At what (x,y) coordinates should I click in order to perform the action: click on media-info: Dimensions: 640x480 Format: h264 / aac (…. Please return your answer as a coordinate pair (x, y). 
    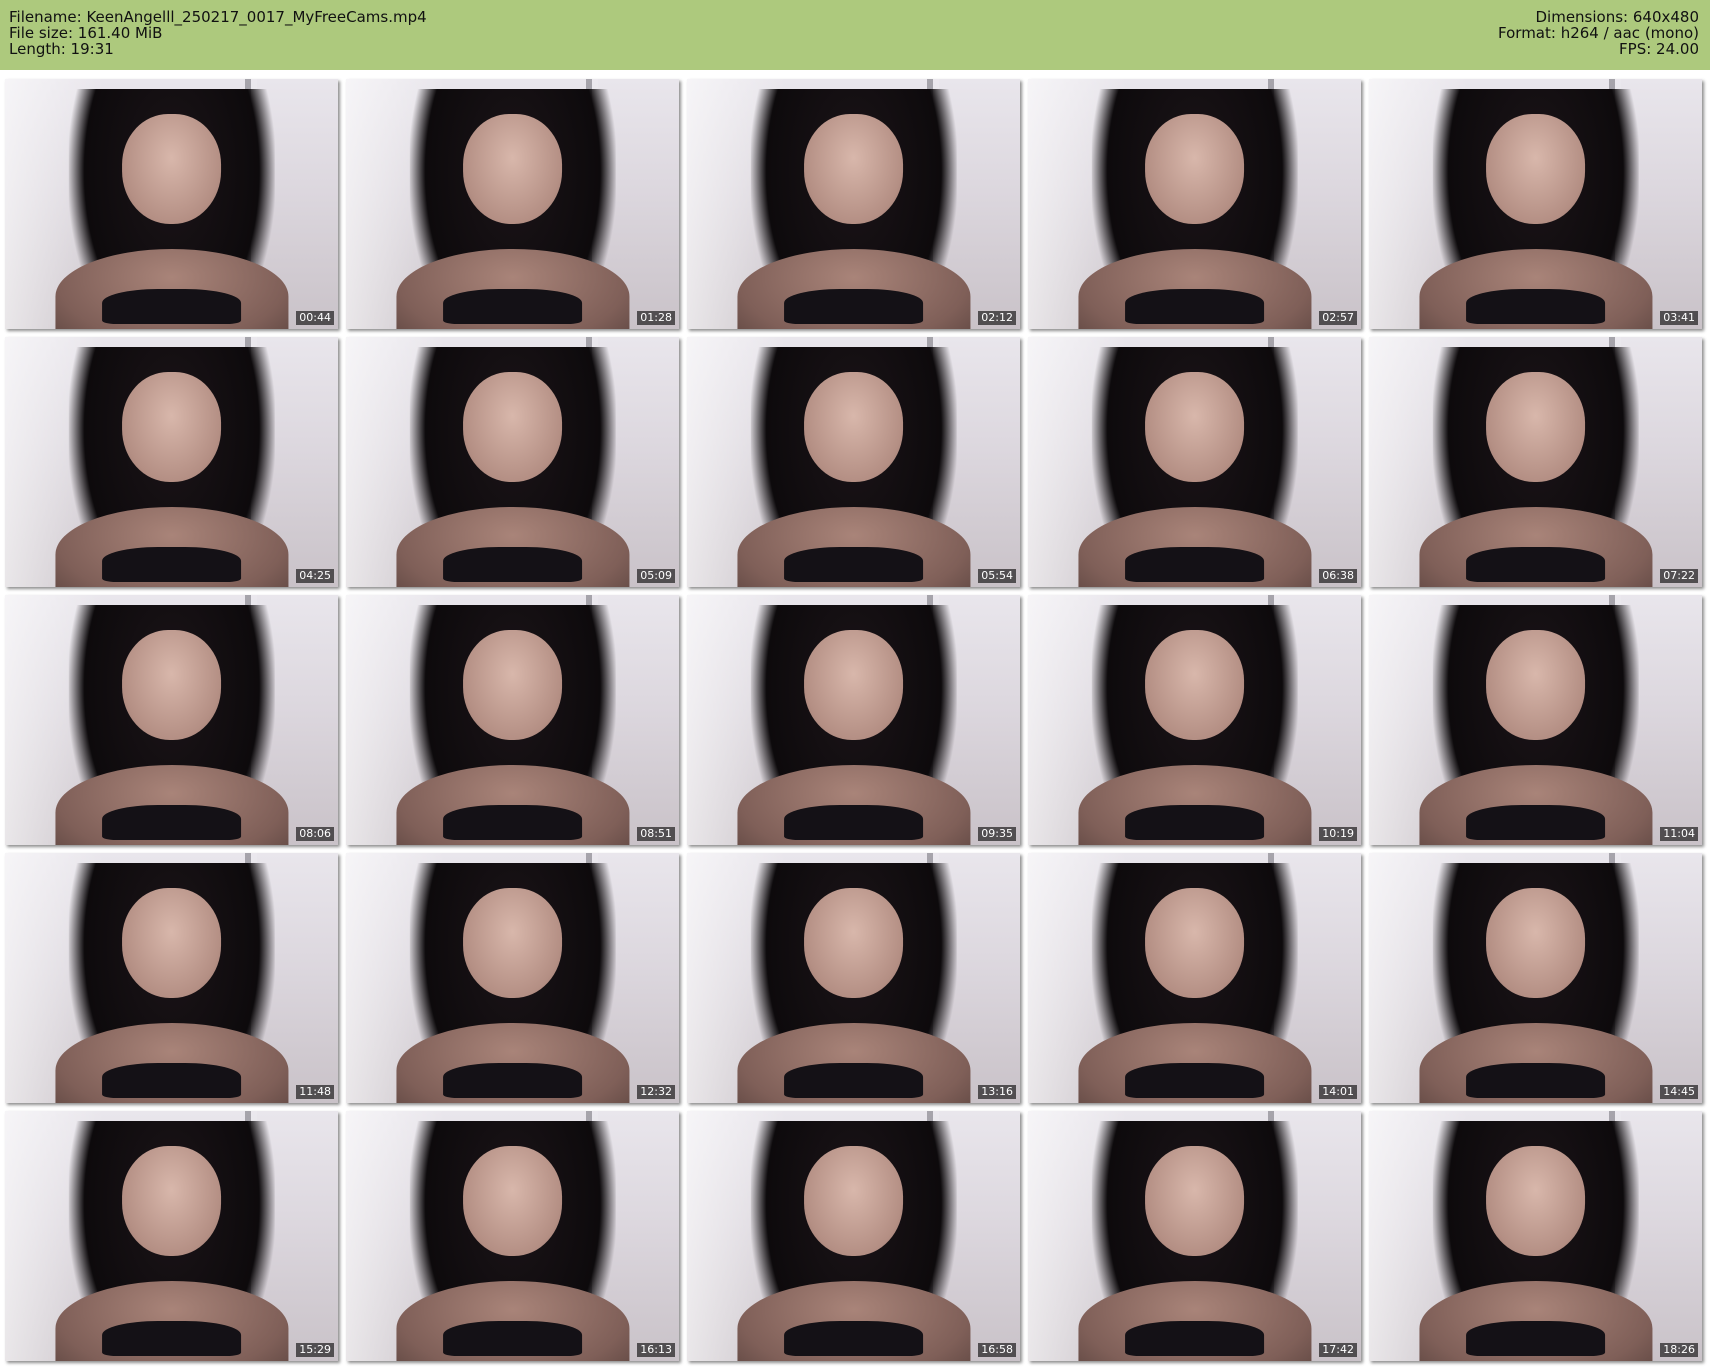
    Looking at the image, I should click on (1598, 33).